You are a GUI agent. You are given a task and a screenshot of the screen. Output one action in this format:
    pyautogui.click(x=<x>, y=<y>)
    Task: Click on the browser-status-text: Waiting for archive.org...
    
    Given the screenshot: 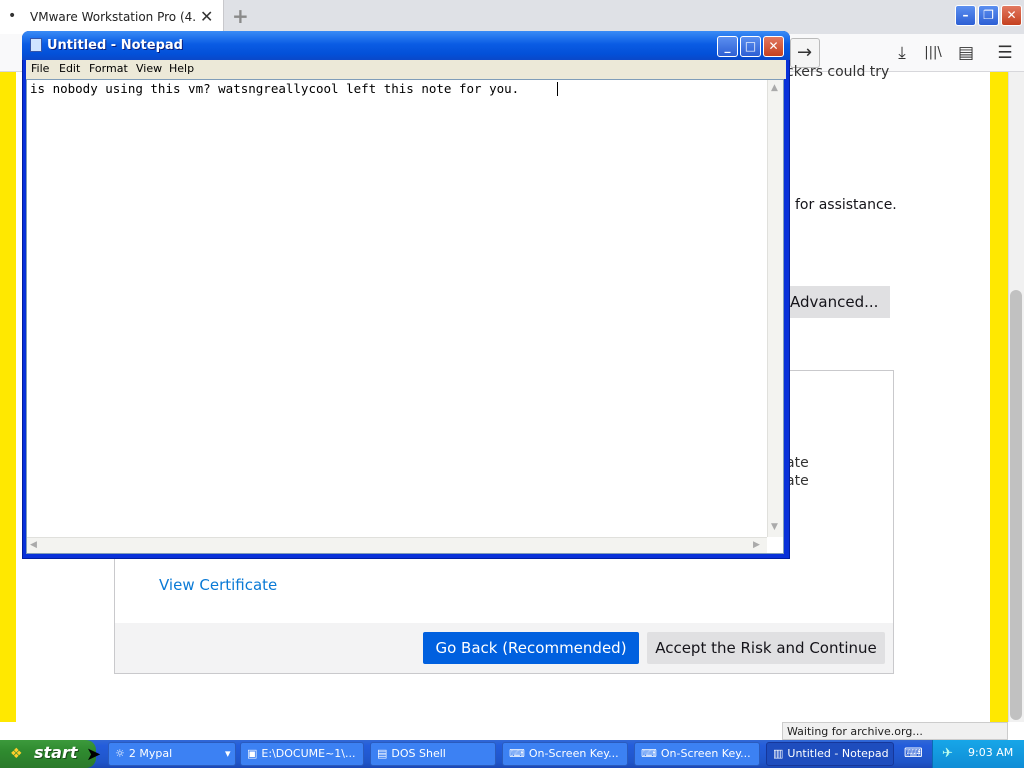 What is the action you would take?
    pyautogui.click(x=895, y=731)
    